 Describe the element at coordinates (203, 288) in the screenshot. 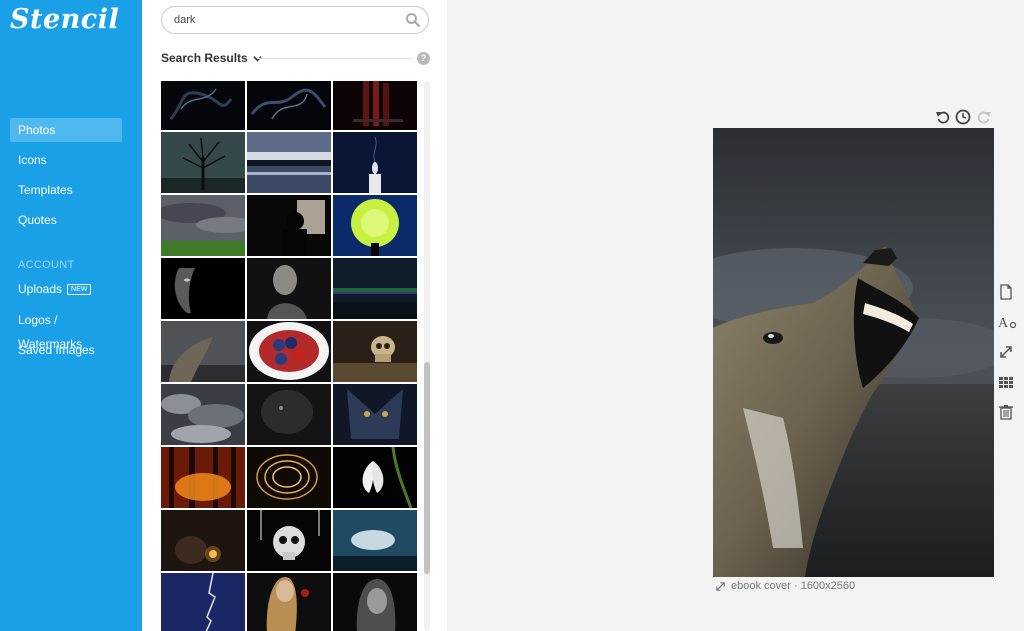

I see `thumbnail-face-in-shadow` at that location.